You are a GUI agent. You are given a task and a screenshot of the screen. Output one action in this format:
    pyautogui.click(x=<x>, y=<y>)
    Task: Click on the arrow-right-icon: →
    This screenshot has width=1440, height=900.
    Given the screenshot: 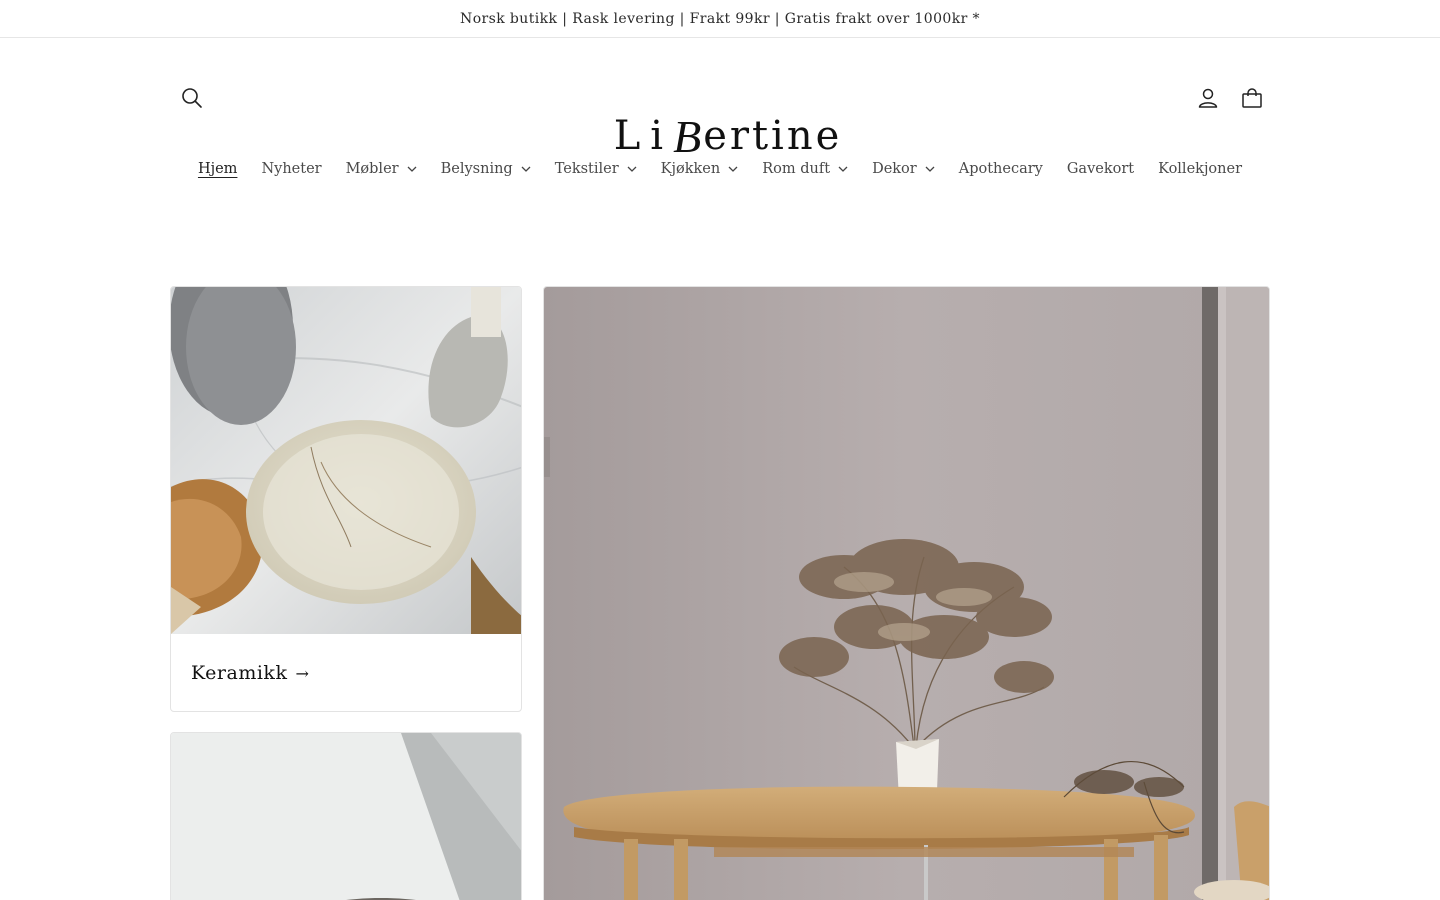 What is the action you would take?
    pyautogui.click(x=302, y=673)
    